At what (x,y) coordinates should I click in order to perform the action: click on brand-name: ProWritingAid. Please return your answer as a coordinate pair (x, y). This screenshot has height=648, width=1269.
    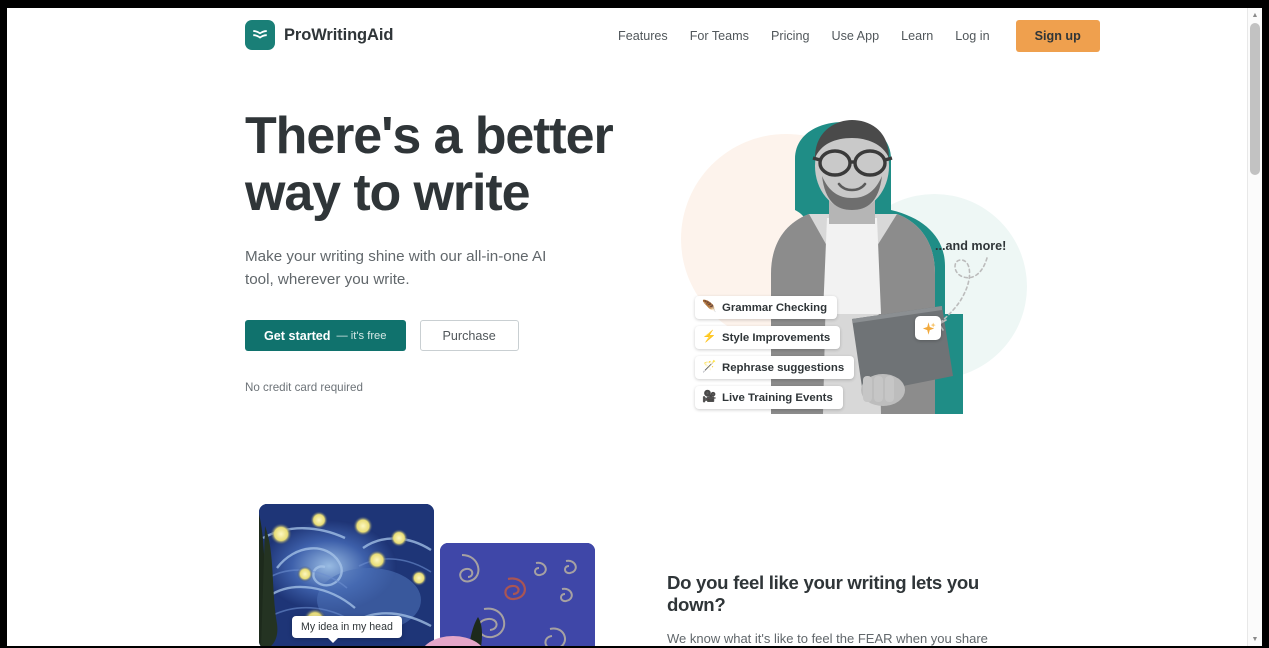
    Looking at the image, I should click on (339, 34).